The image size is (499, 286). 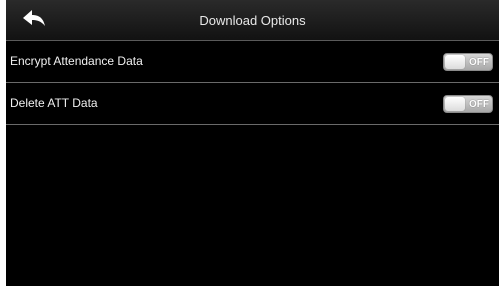 What do you see at coordinates (54, 103) in the screenshot?
I see `setting-label: Delete ATT Data` at bounding box center [54, 103].